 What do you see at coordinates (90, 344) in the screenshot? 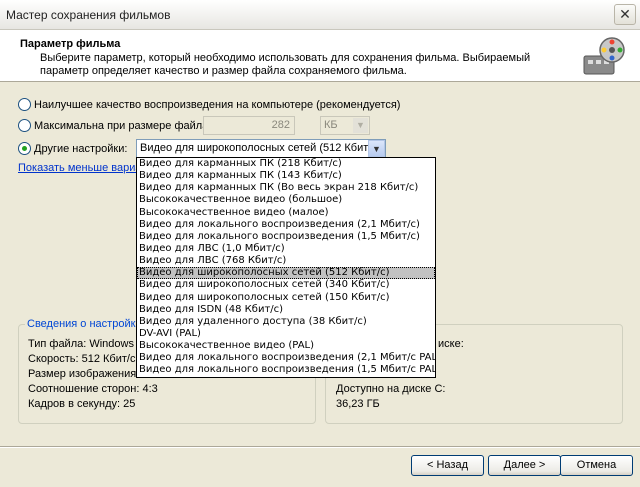
I see `info-file-type: Тип файла: Windows Me` at bounding box center [90, 344].